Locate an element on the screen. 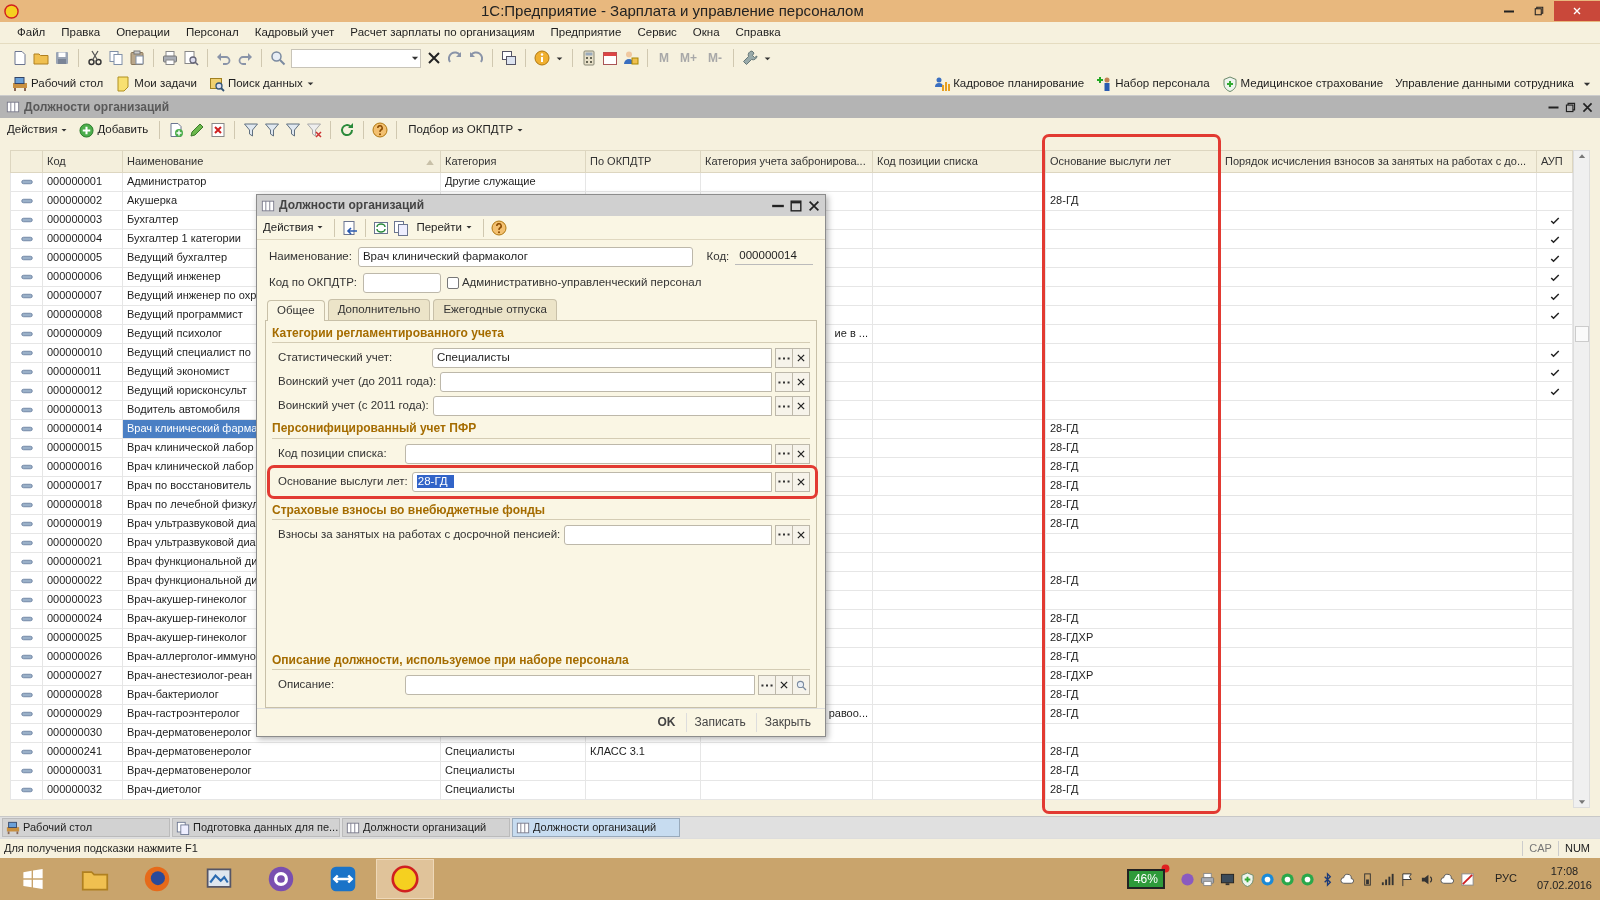 This screenshot has height=900, width=1600. tab: Ежегодные отпуска is located at coordinates (495, 309).